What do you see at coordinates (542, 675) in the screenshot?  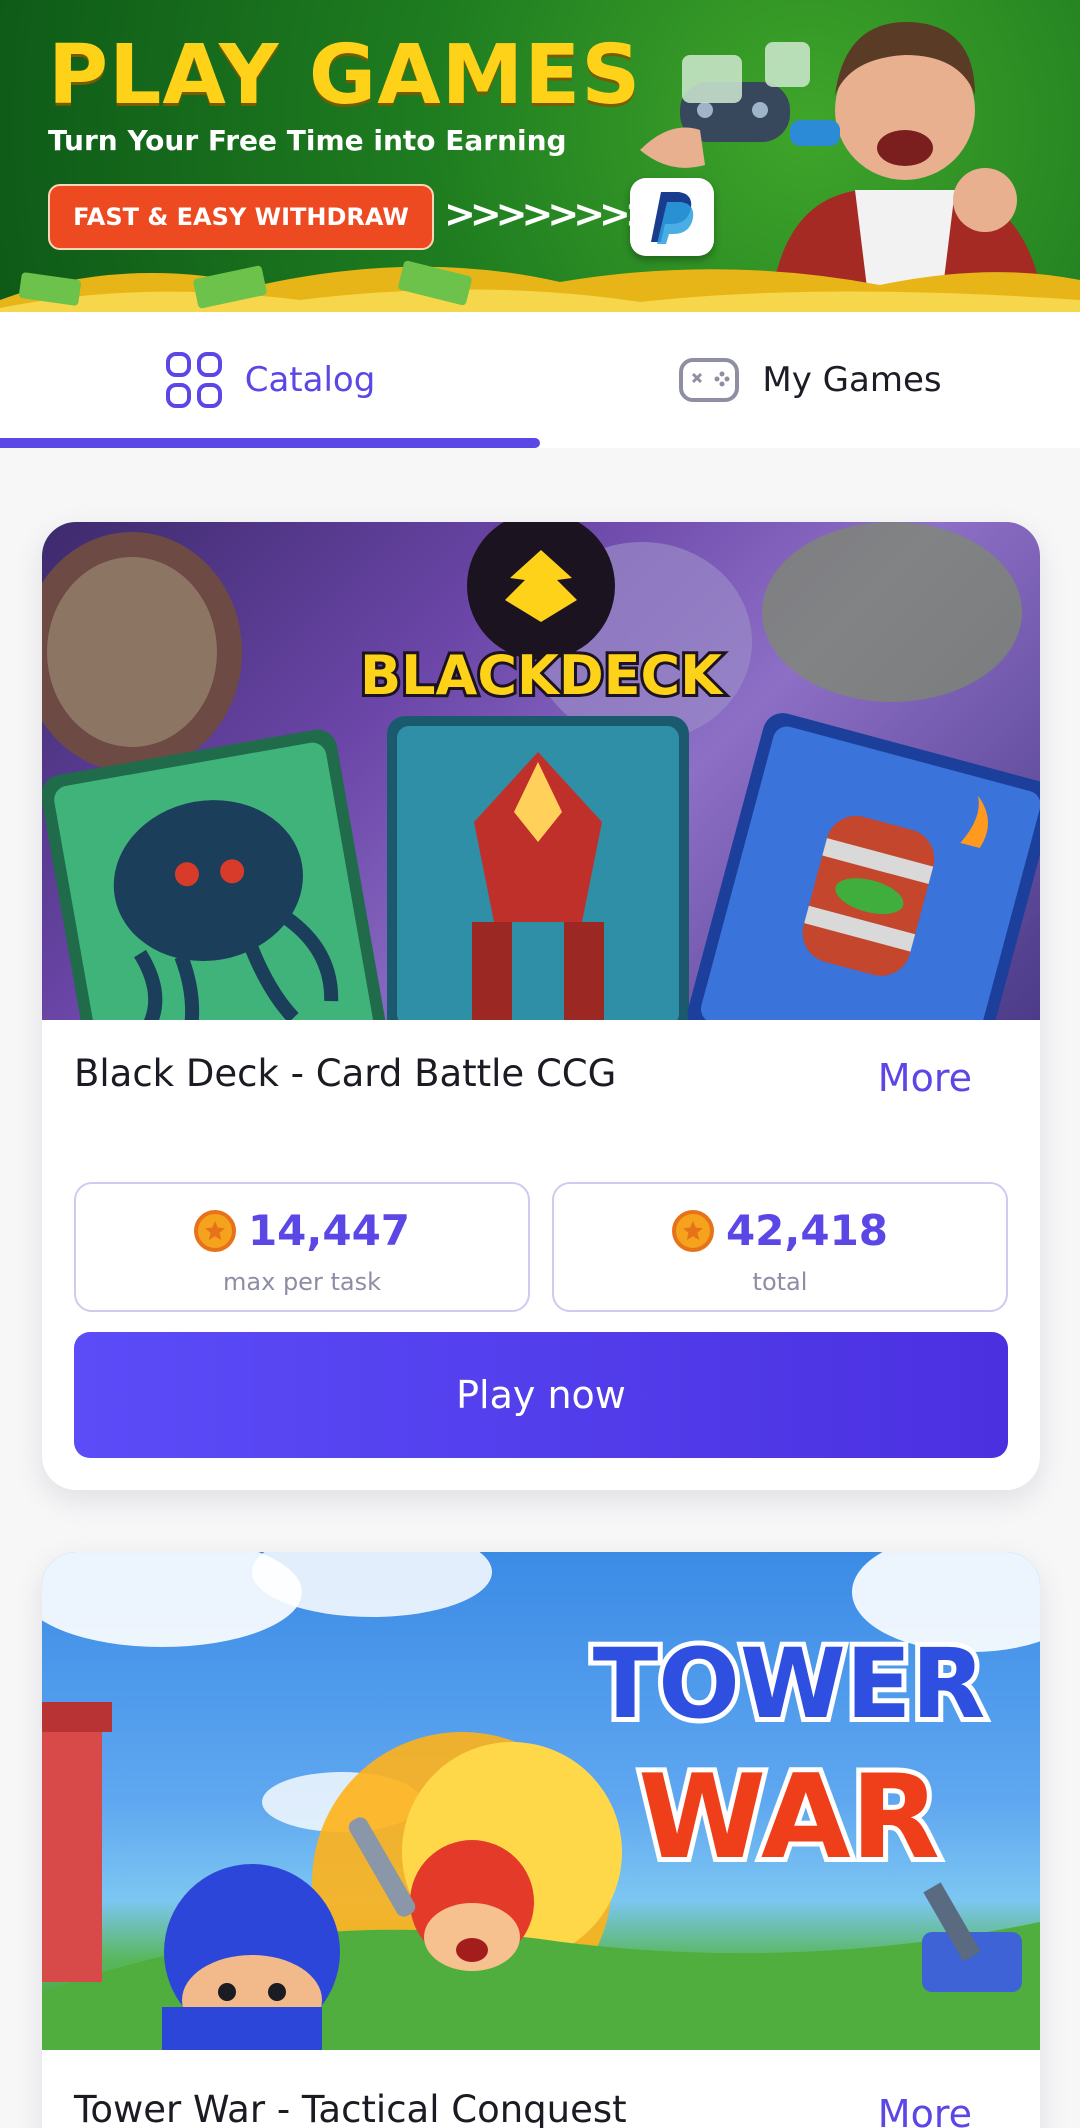 I see `blackdeck-logo-text: BLACKDECK` at bounding box center [542, 675].